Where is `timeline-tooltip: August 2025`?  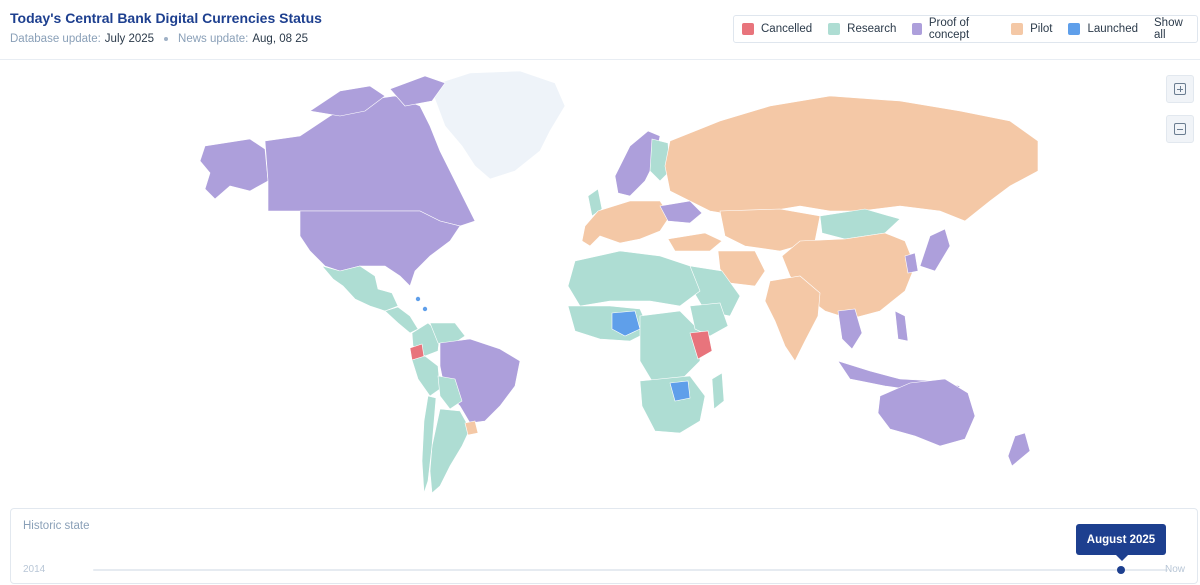
timeline-tooltip: August 2025 is located at coordinates (1121, 542).